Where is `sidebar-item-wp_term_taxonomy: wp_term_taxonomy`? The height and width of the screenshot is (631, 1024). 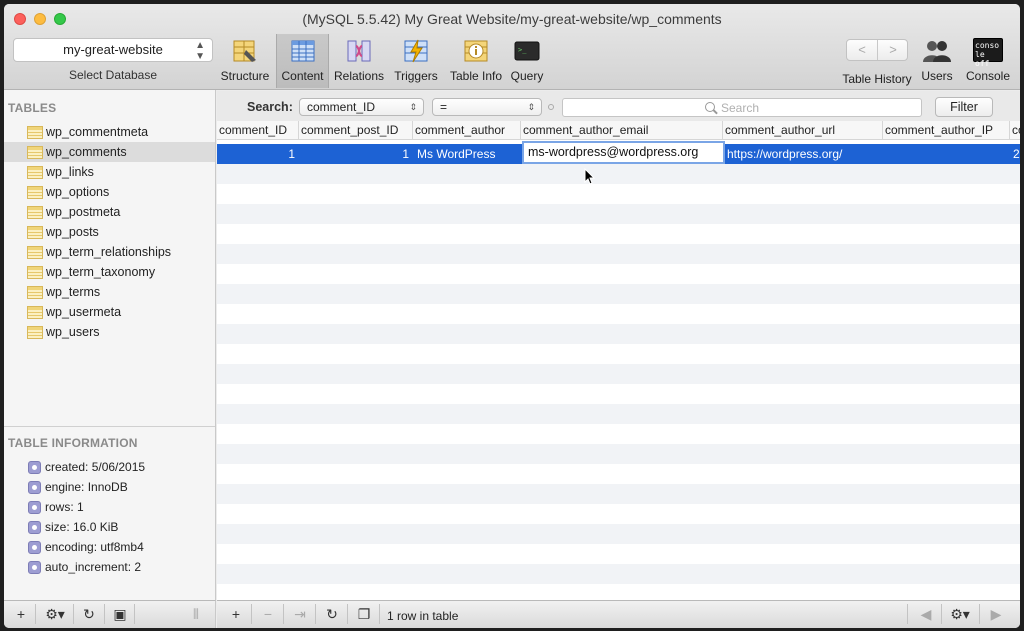
sidebar-item-wp_term_taxonomy: wp_term_taxonomy is located at coordinates (109, 272).